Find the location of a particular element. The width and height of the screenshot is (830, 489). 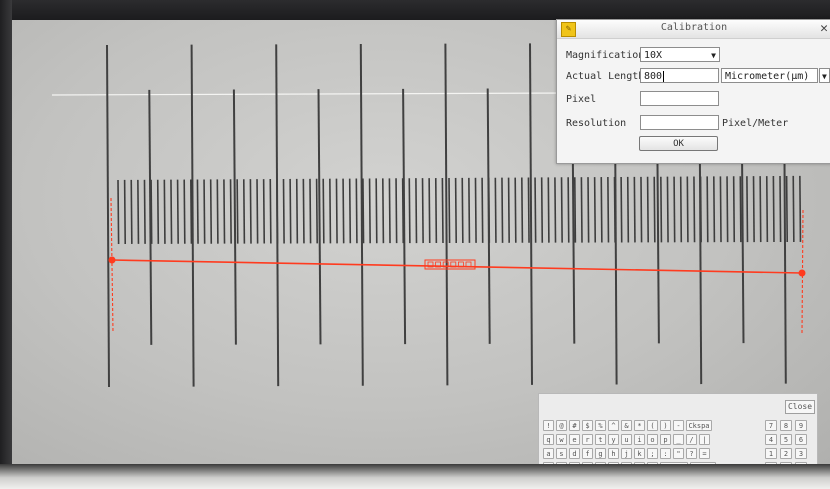

keyboard-key: g is located at coordinates (600, 453).